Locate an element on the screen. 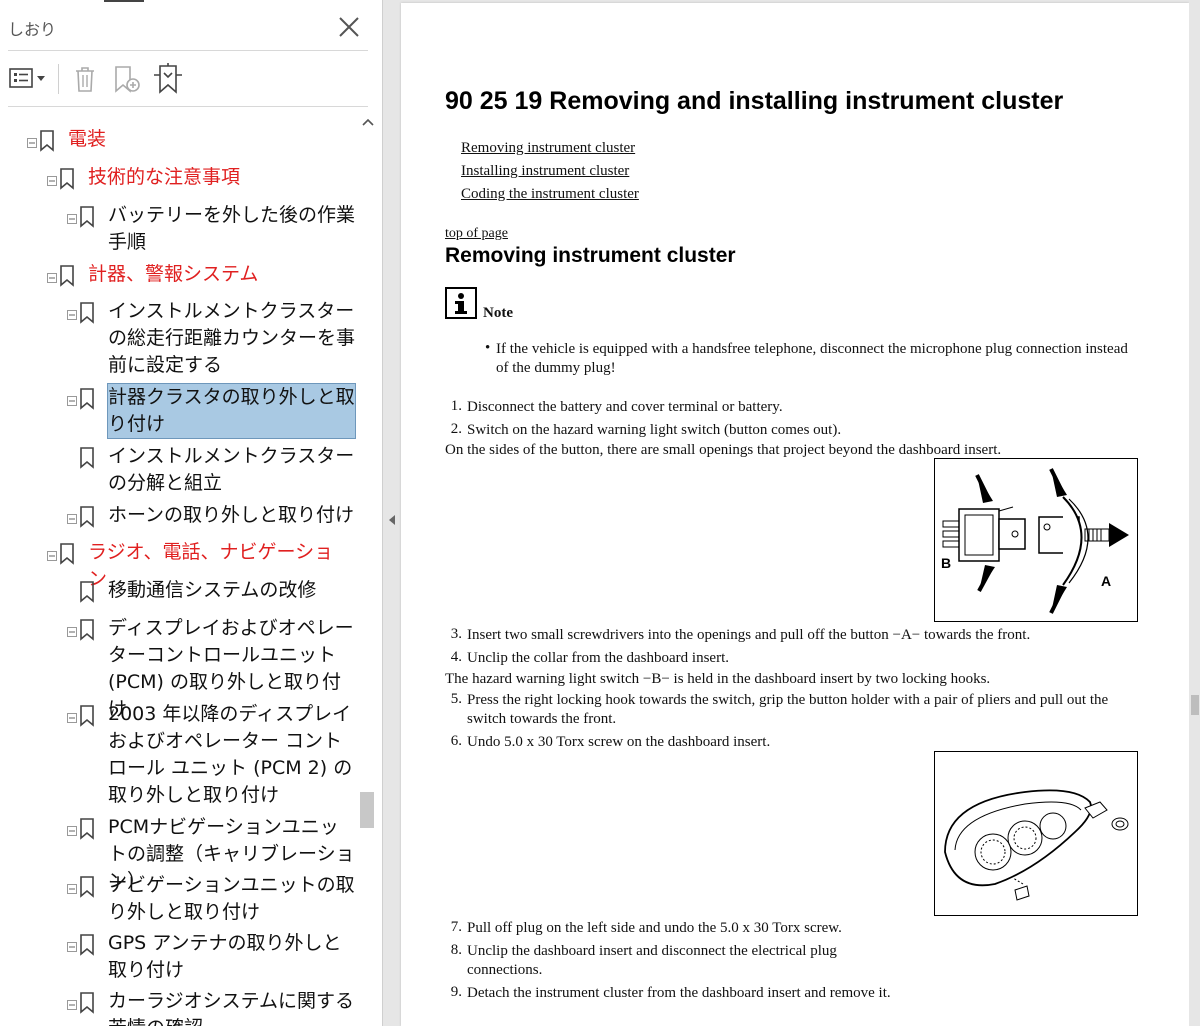 Image resolution: width=1200 pixels, height=1026 pixels. options-menu-icon is located at coordinates (28, 79).